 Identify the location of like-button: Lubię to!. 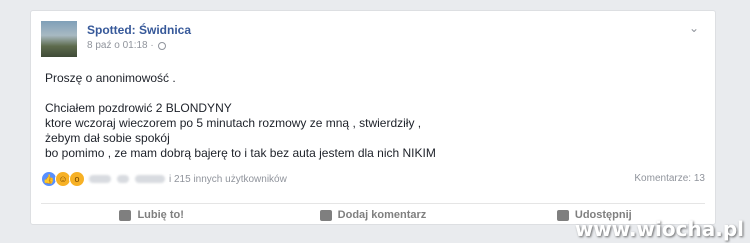
(151, 215).